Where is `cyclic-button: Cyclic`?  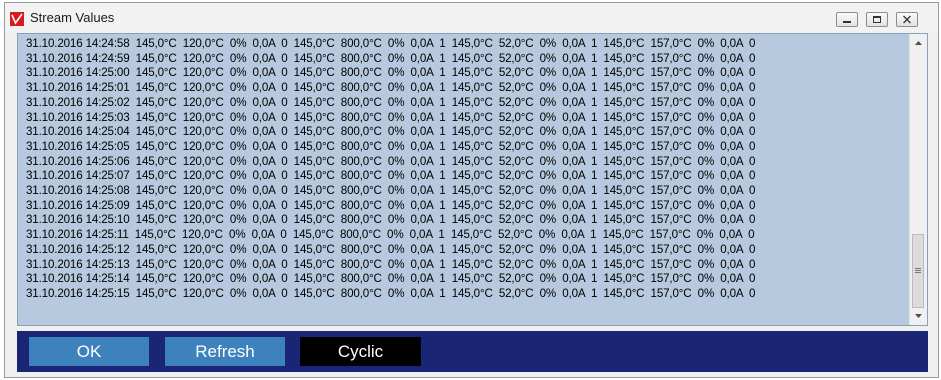 cyclic-button: Cyclic is located at coordinates (360, 351).